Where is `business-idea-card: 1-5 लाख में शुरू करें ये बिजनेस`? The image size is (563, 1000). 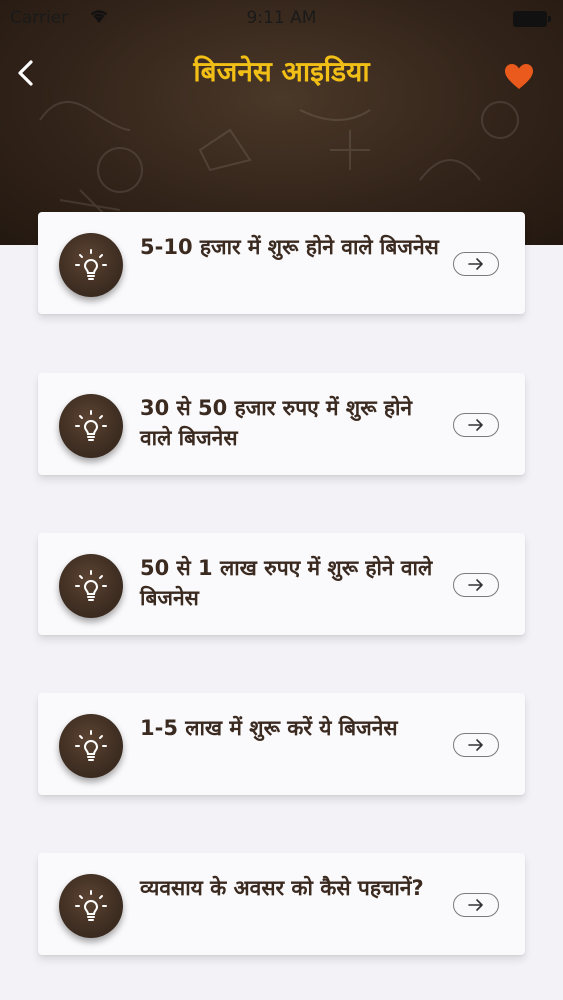
business-idea-card: 1-5 लाख में शुरू करें ये बिजनेस is located at coordinates (281, 744).